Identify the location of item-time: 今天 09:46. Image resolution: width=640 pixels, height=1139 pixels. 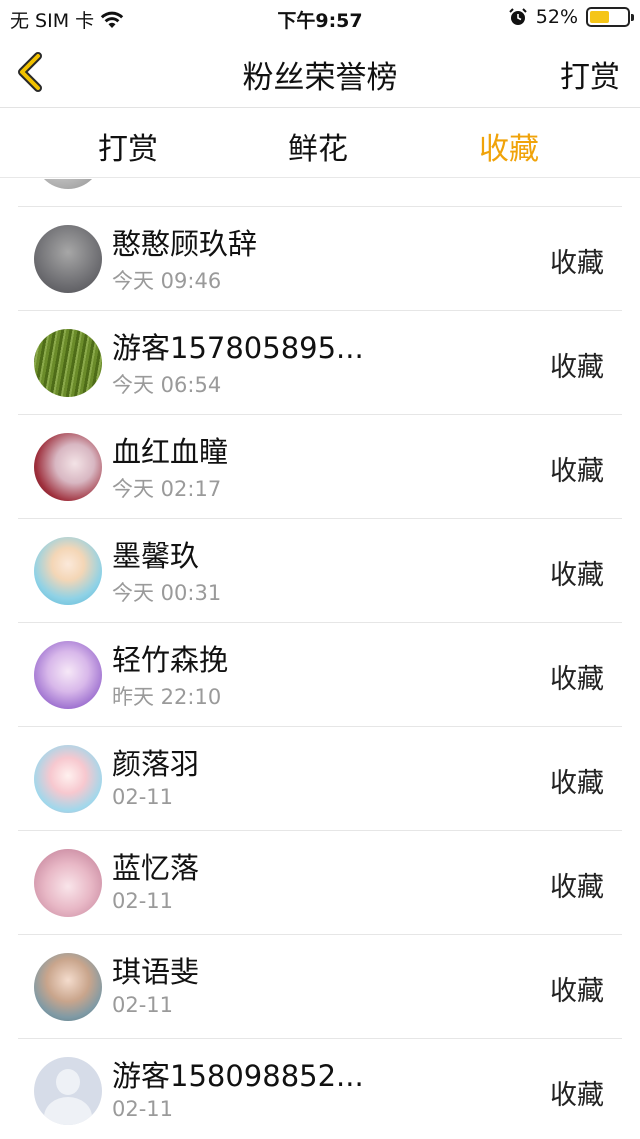
(167, 281).